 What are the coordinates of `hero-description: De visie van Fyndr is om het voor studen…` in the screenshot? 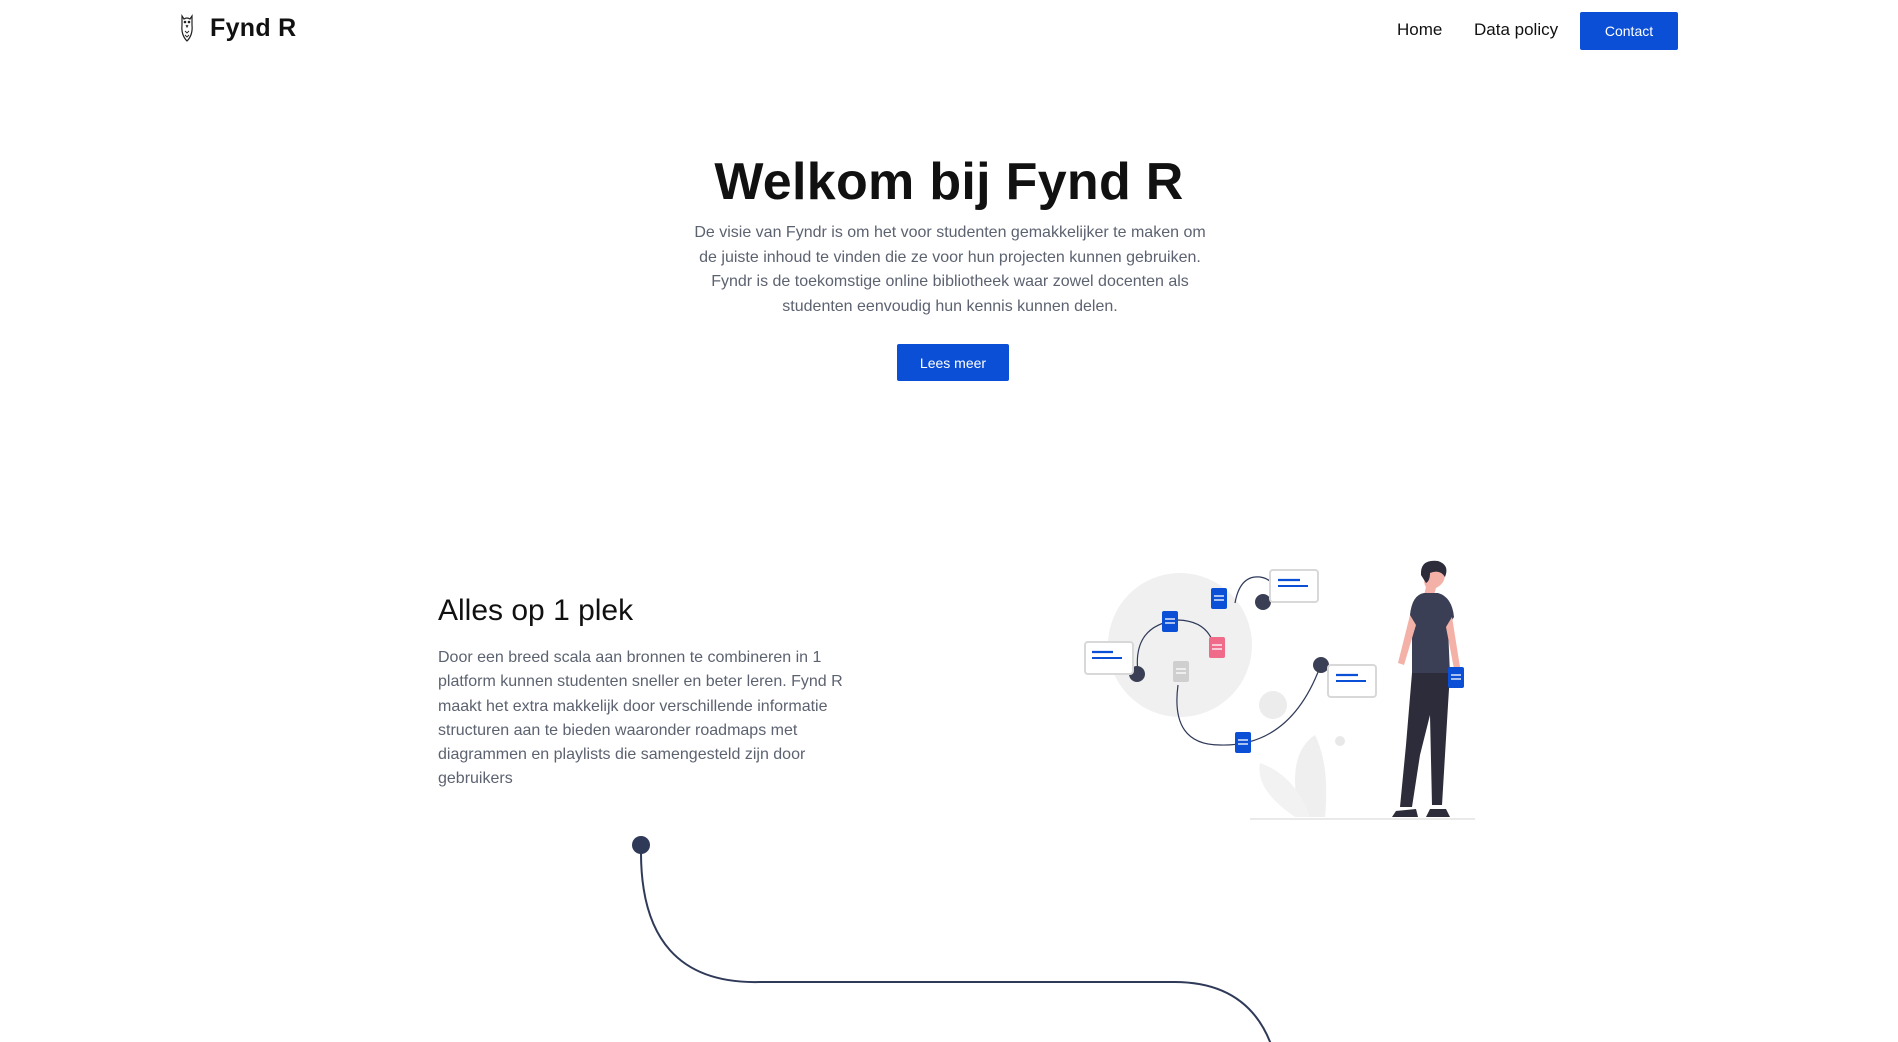 It's located at (950, 269).